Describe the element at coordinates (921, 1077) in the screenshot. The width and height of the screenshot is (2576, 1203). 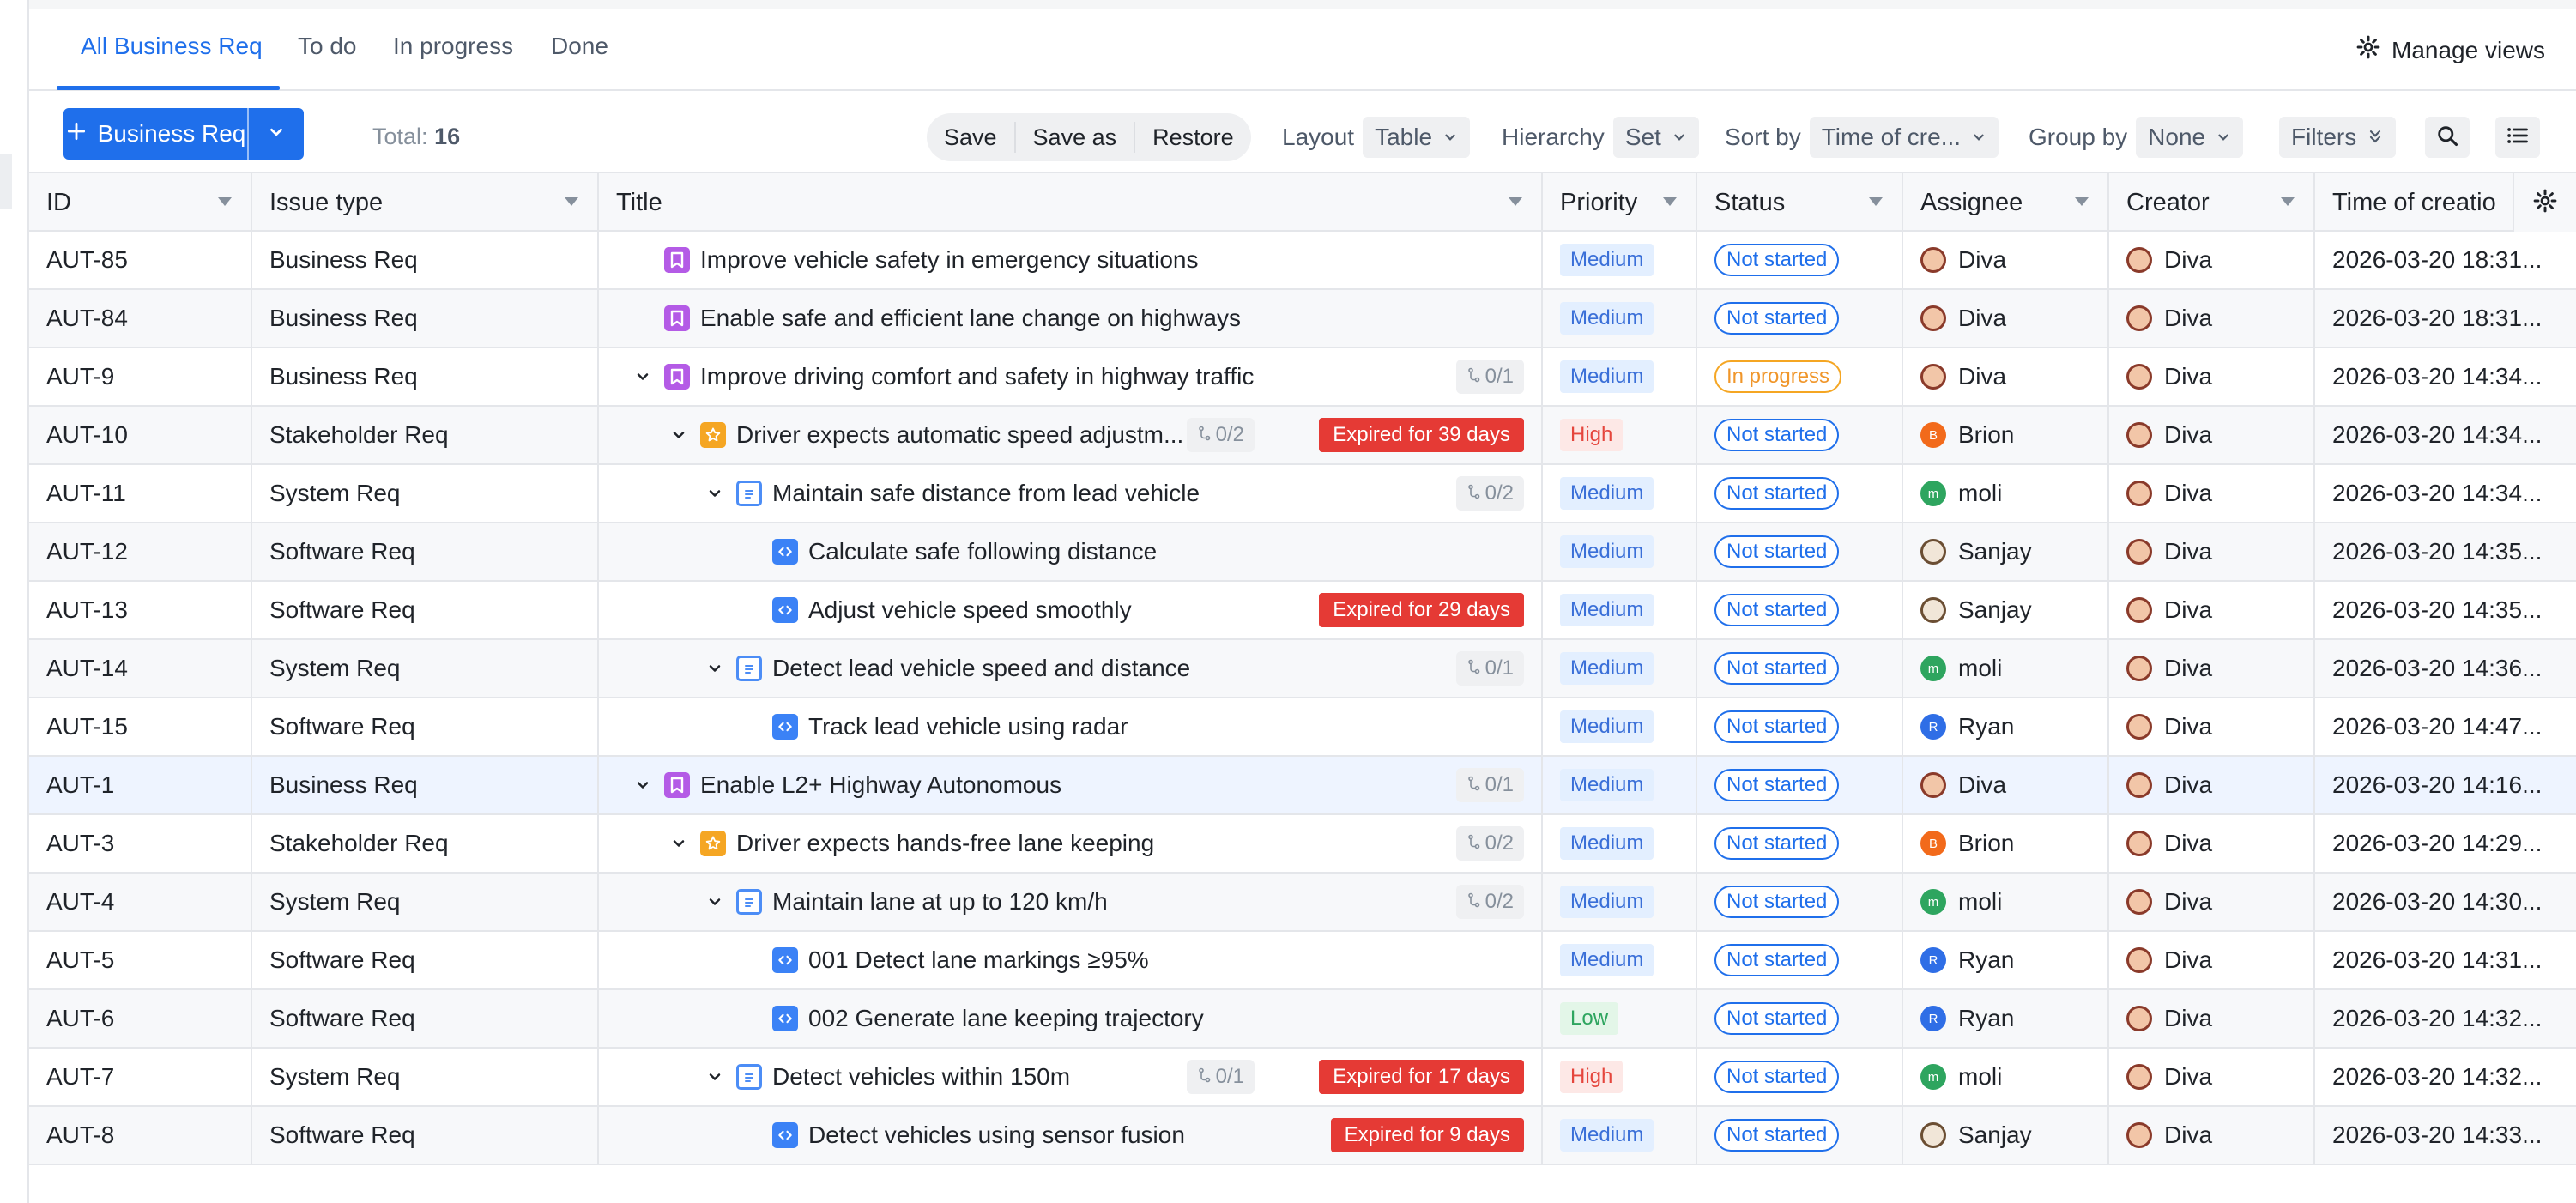
I see `issue-title: Detect vehicles within 150m` at that location.